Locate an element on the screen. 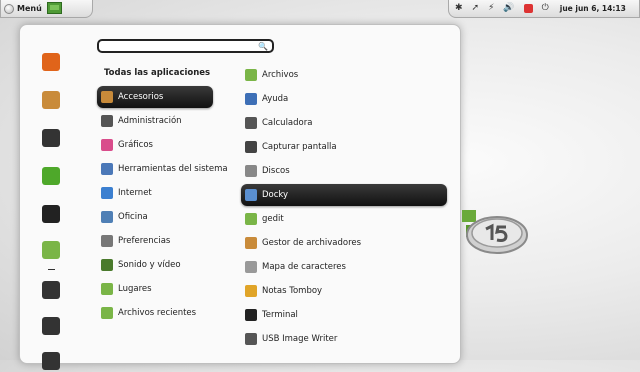  favorite-logout is located at coordinates (51, 326).